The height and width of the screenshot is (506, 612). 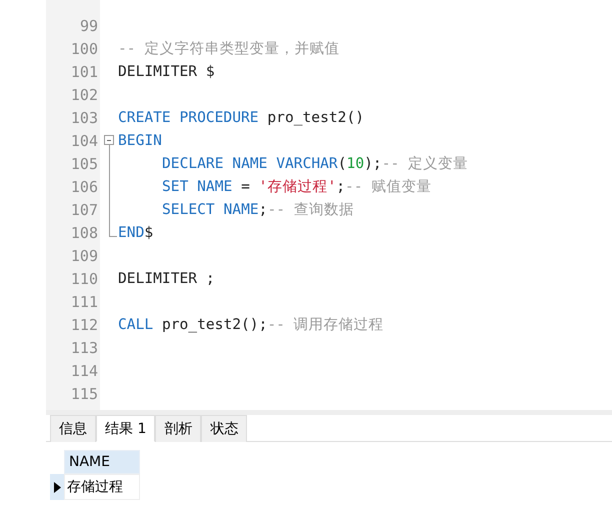 I want to click on code-line: END$, so click(x=136, y=232).